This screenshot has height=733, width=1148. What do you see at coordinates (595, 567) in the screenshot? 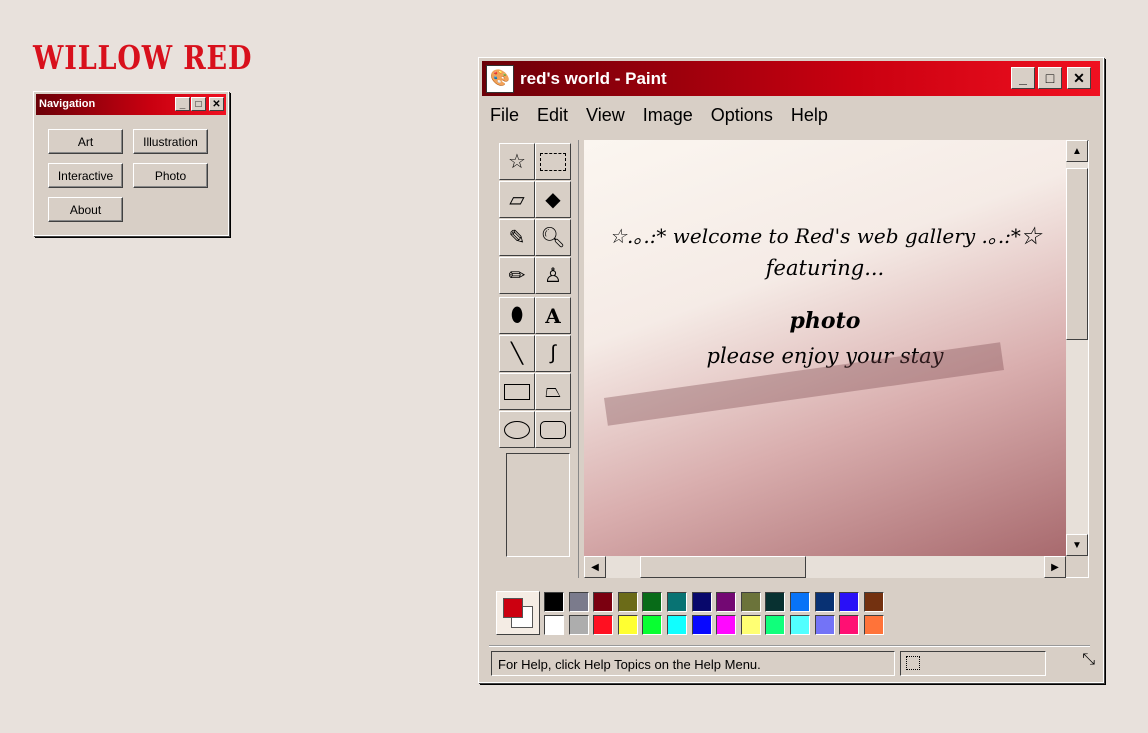
I see `scroll-left-button: ◀` at bounding box center [595, 567].